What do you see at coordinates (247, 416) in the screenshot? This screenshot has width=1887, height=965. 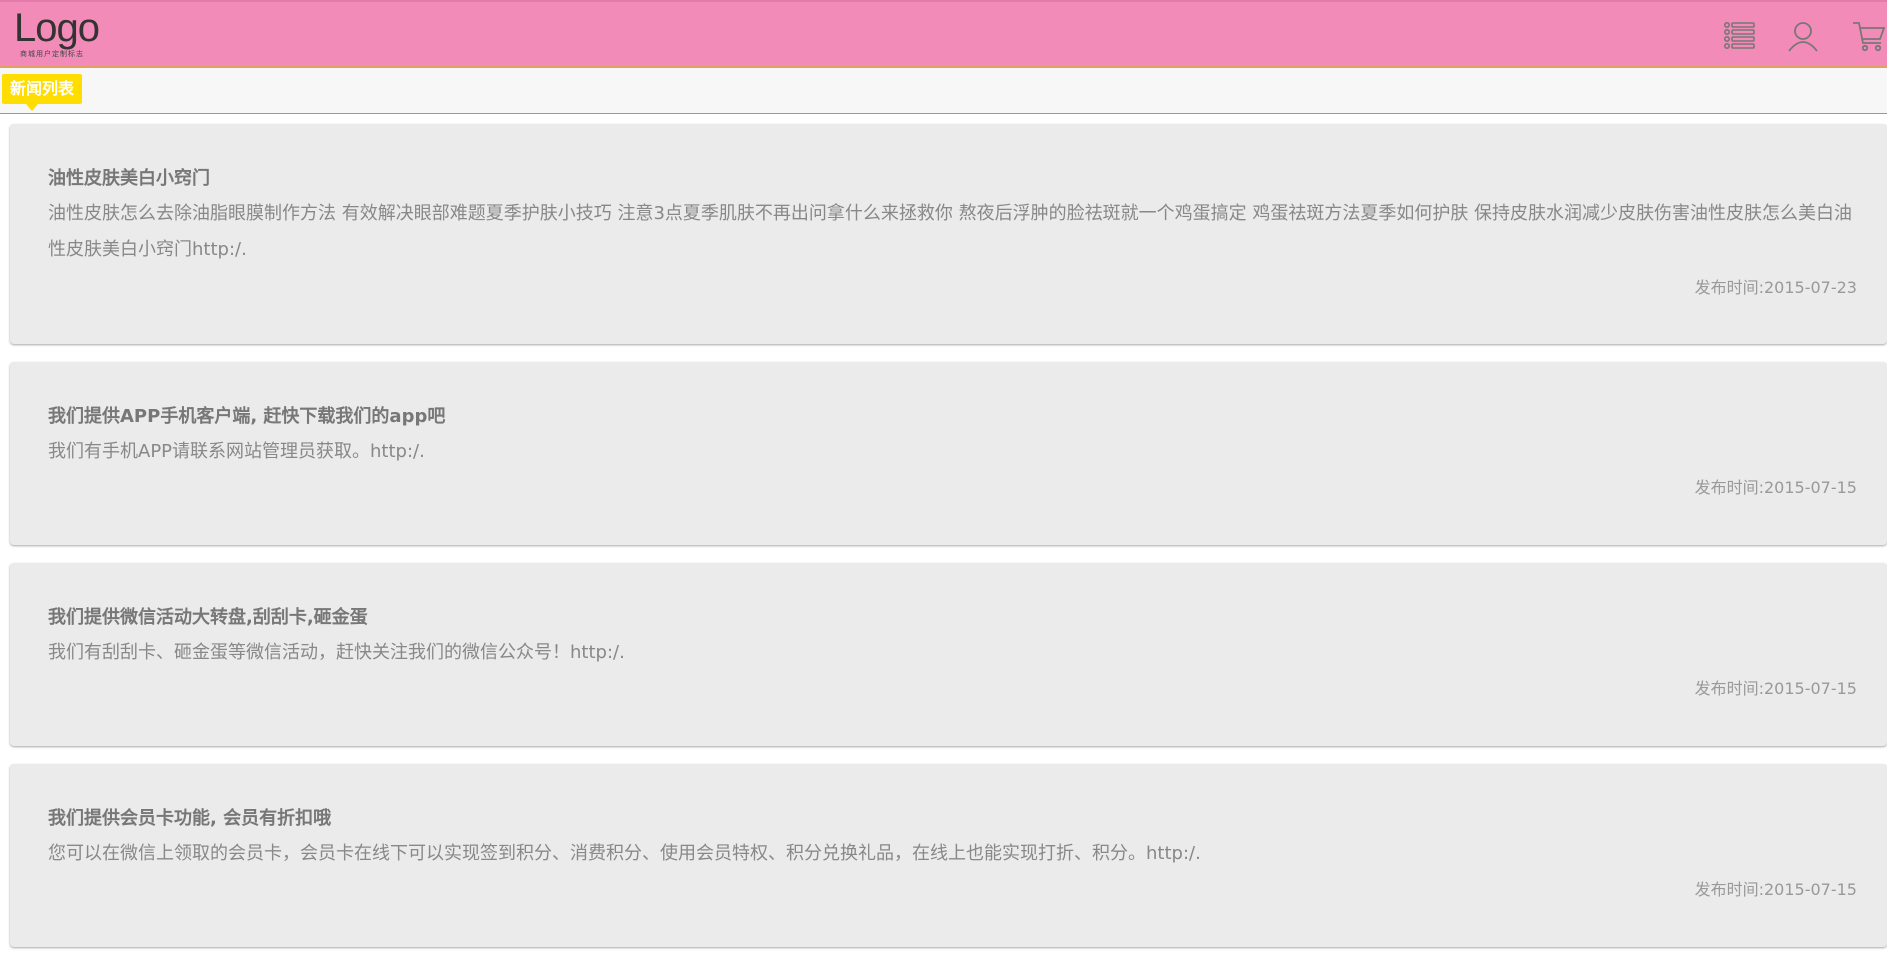 I see `news-title: 我们提供APP手机客户端, 赶快下载我们的app吧` at bounding box center [247, 416].